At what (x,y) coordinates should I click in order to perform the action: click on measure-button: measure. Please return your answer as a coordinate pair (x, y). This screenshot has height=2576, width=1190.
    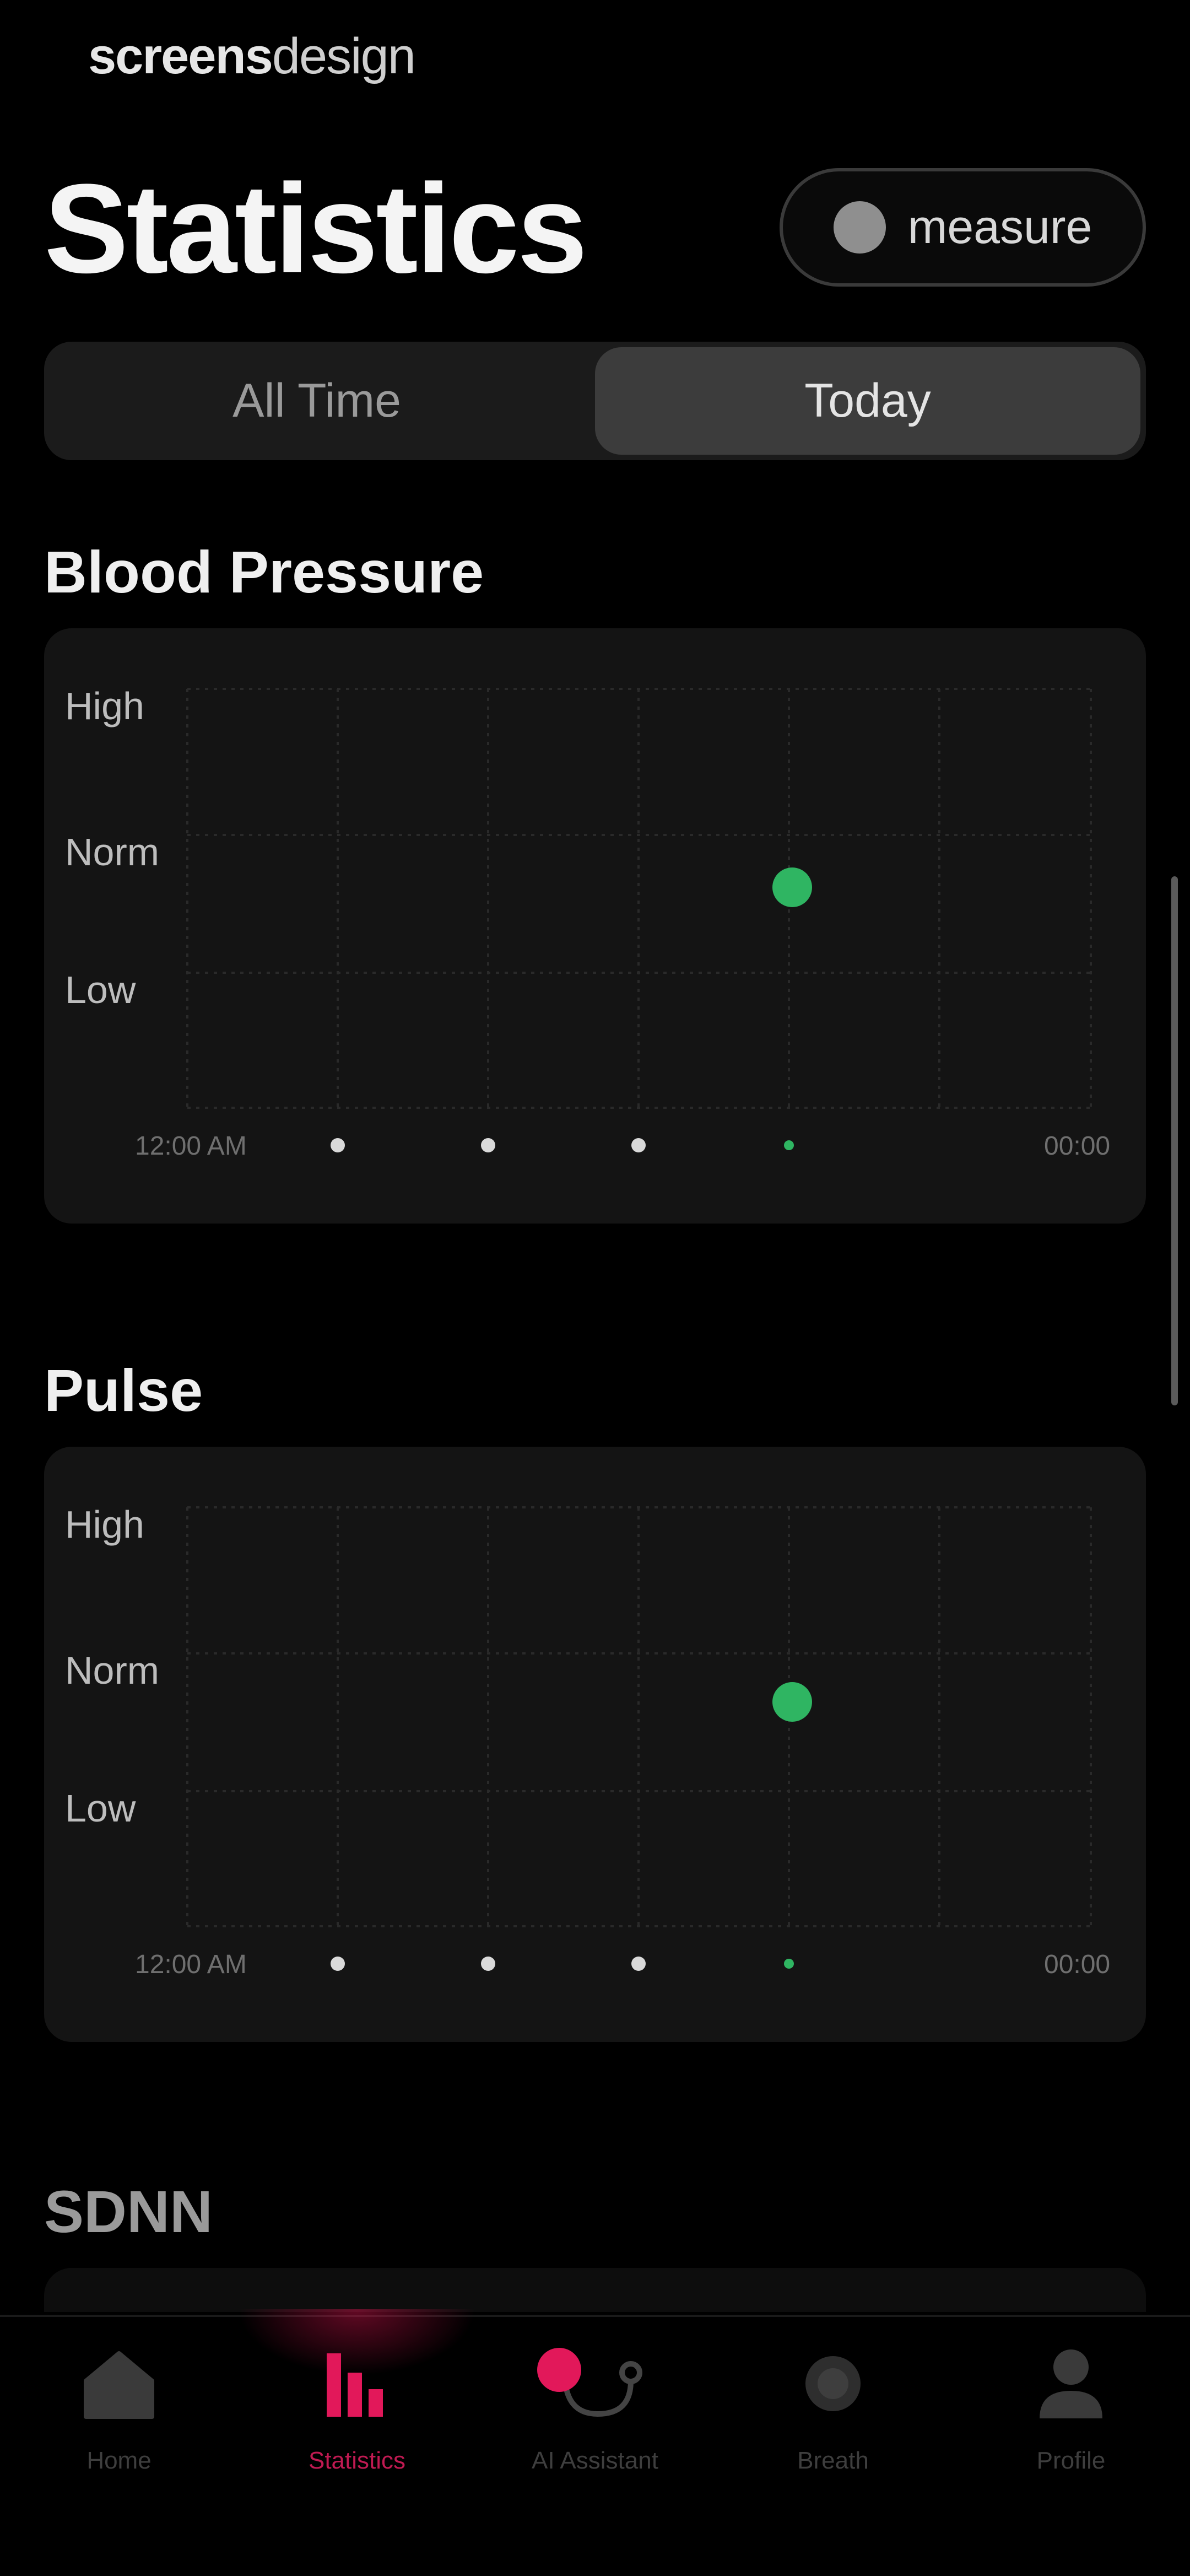
    Looking at the image, I should click on (963, 228).